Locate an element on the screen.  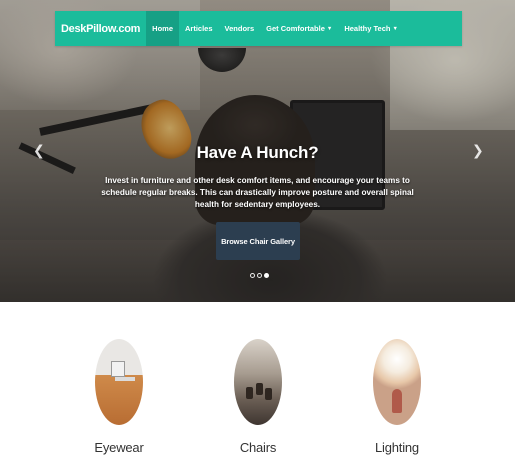
carousel-indicators is located at coordinates (259, 275).